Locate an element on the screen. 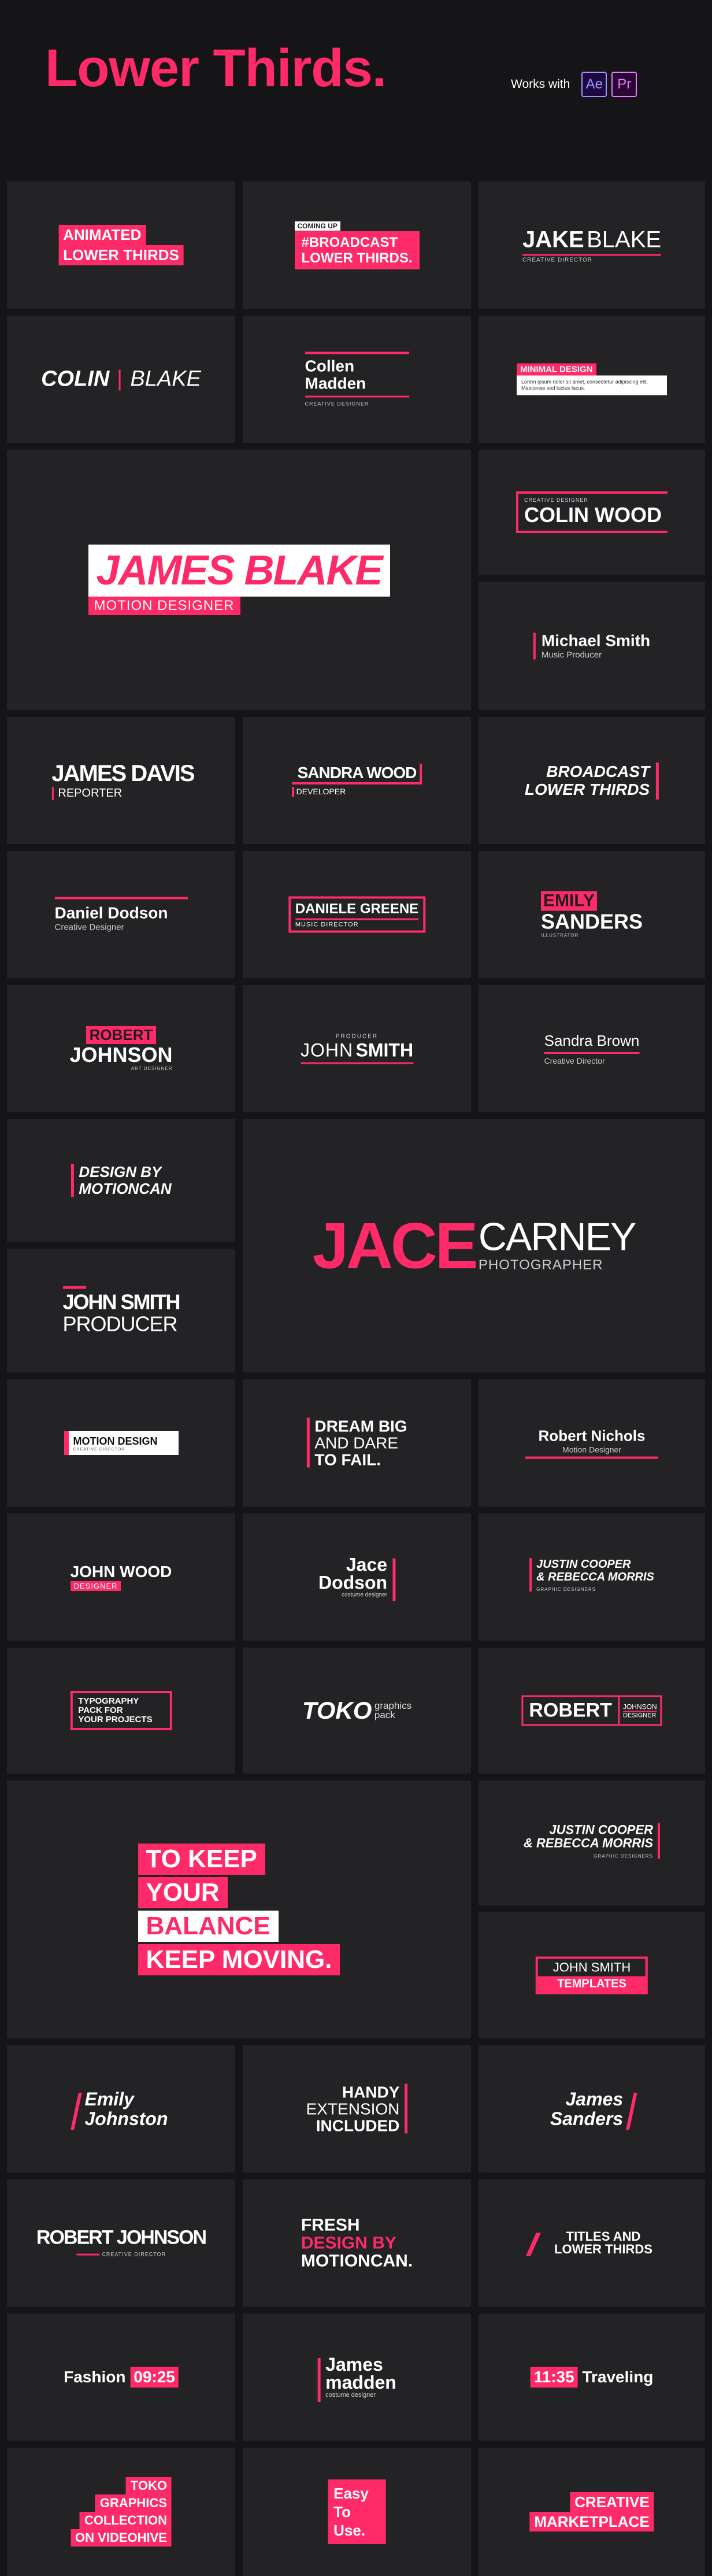  tile-robert-johnson-2: ROBERT JOHNSON DESIGNER is located at coordinates (592, 1711).